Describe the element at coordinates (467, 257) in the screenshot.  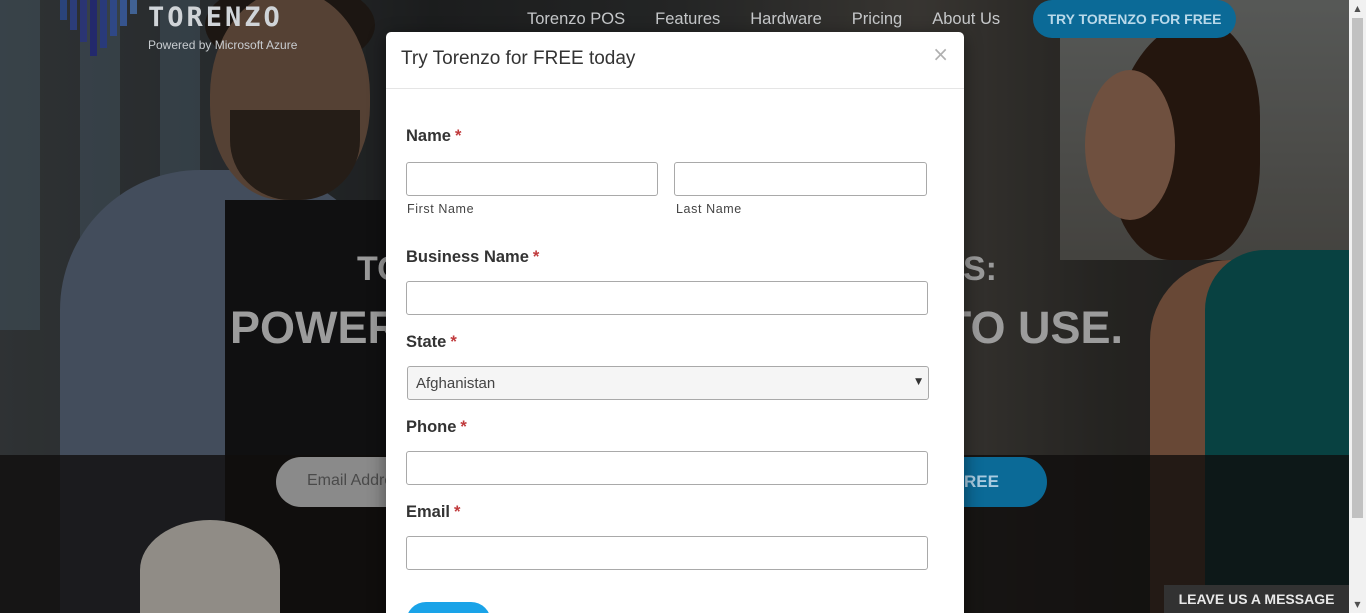
I see `business-name-label-text: Business Name` at that location.